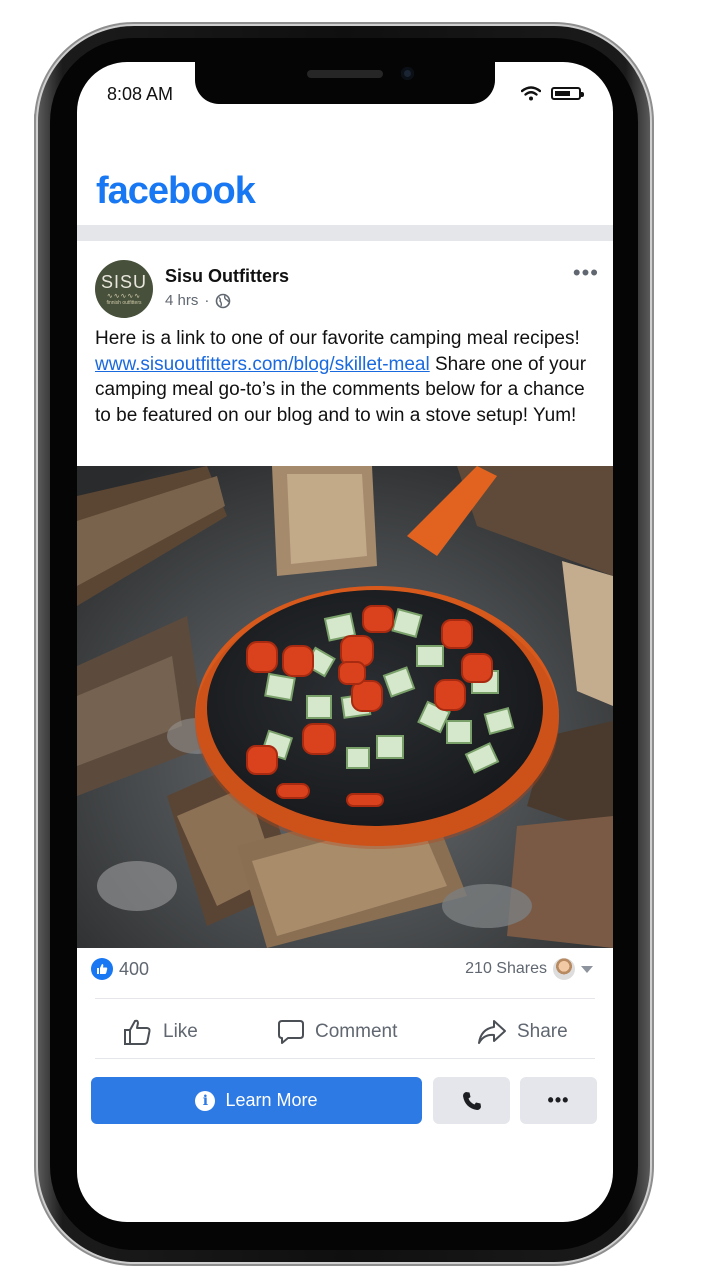 Image resolution: width=716 pixels, height=1285 pixels. What do you see at coordinates (587, 969) in the screenshot?
I see `caret-down-icon` at bounding box center [587, 969].